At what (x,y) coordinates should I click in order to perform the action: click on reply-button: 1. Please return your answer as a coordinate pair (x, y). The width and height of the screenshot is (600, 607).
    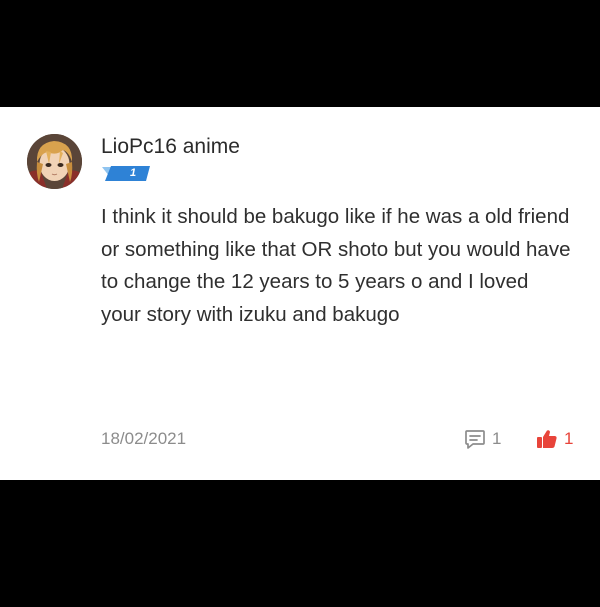
    Looking at the image, I should click on (482, 439).